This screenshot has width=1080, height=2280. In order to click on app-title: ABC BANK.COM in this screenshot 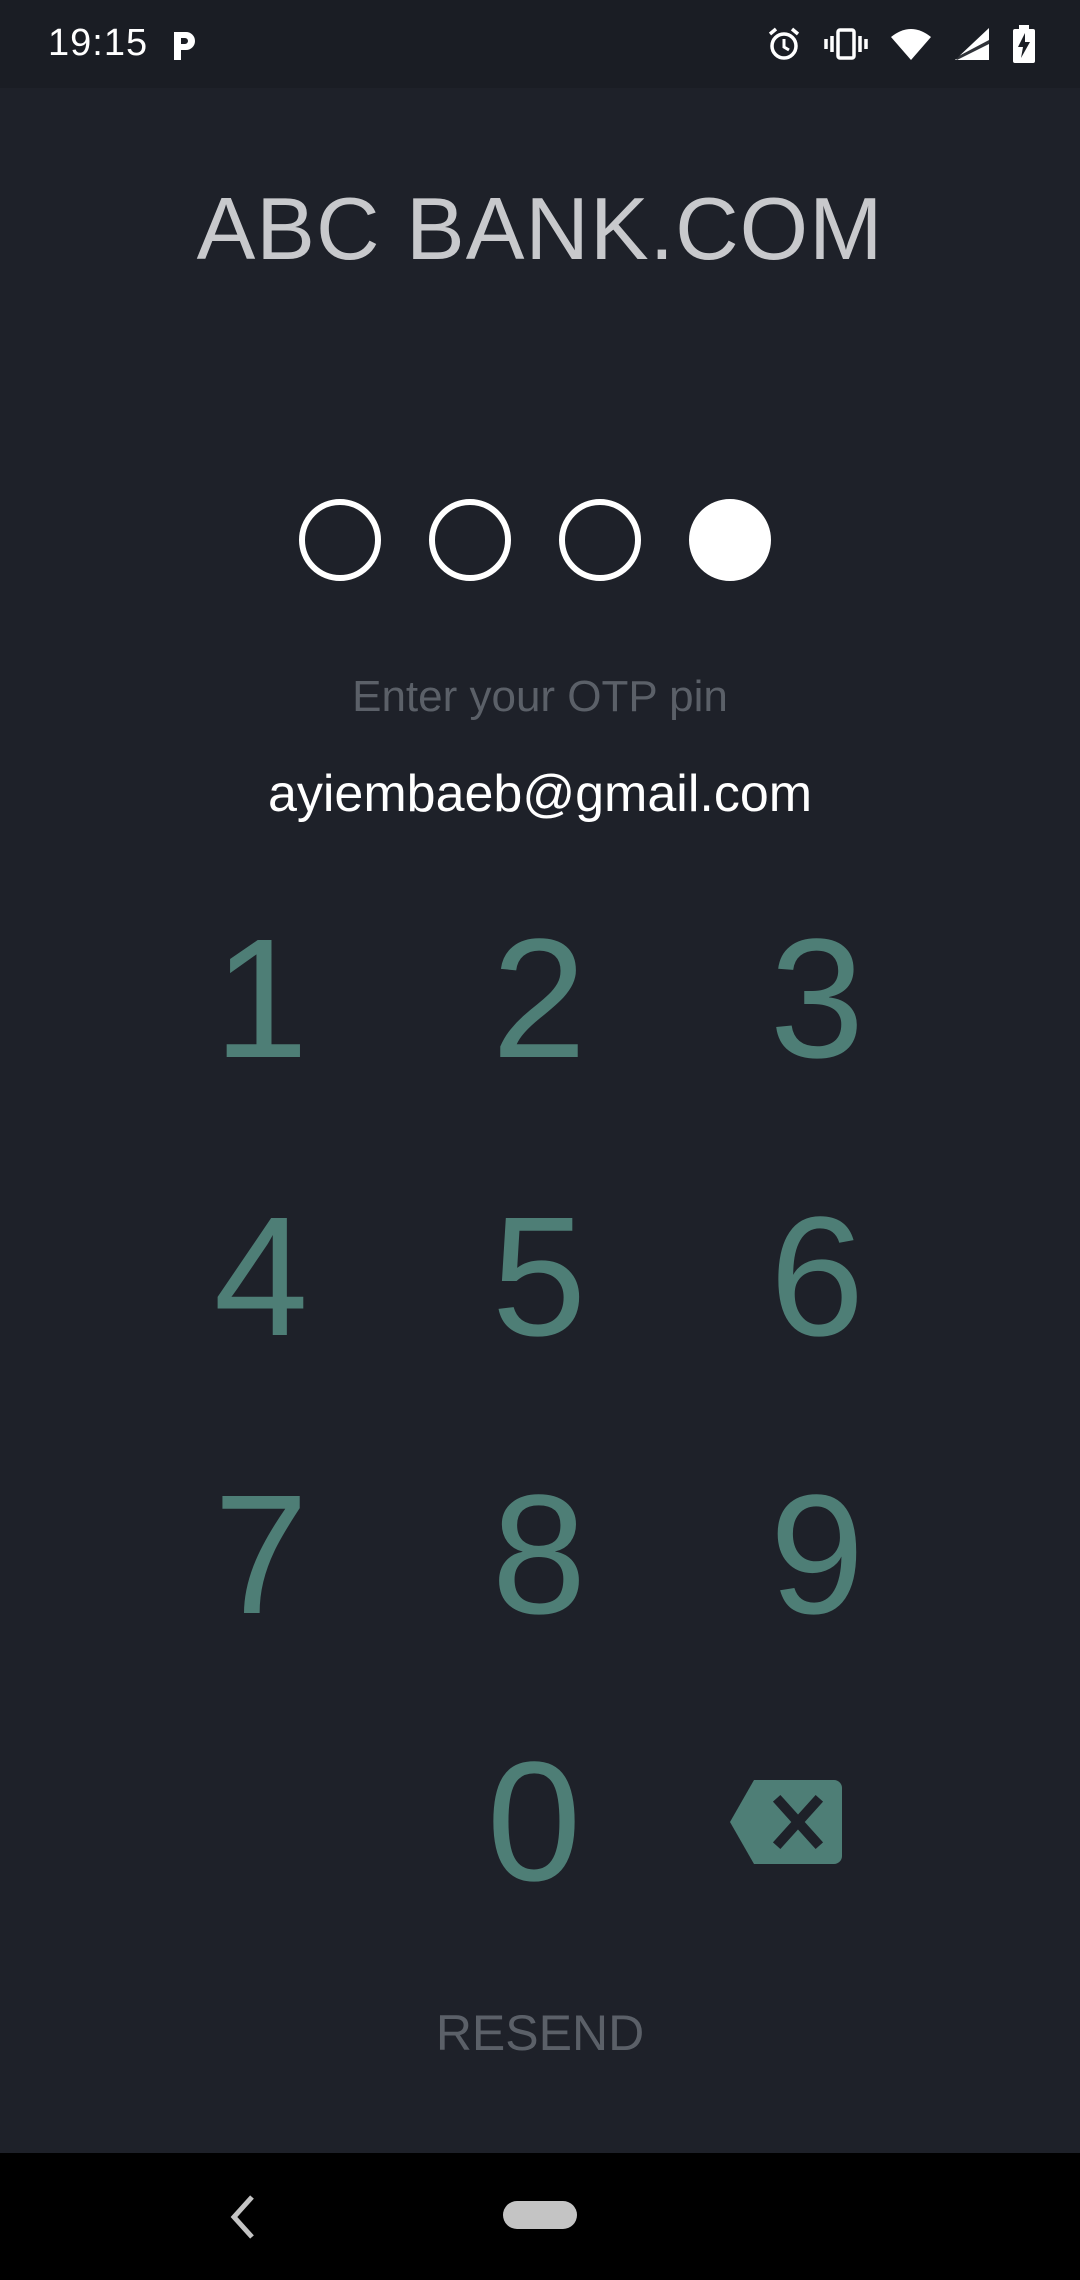, I will do `click(540, 228)`.